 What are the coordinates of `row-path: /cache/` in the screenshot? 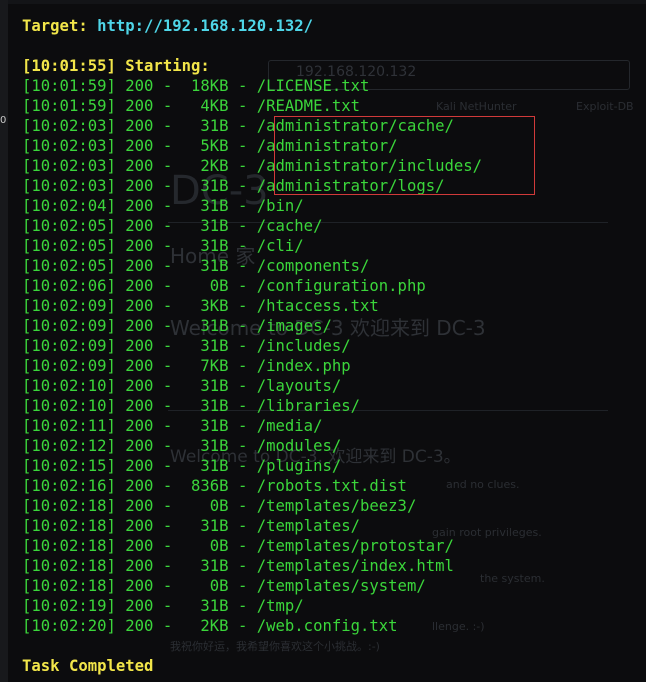 It's located at (289, 226).